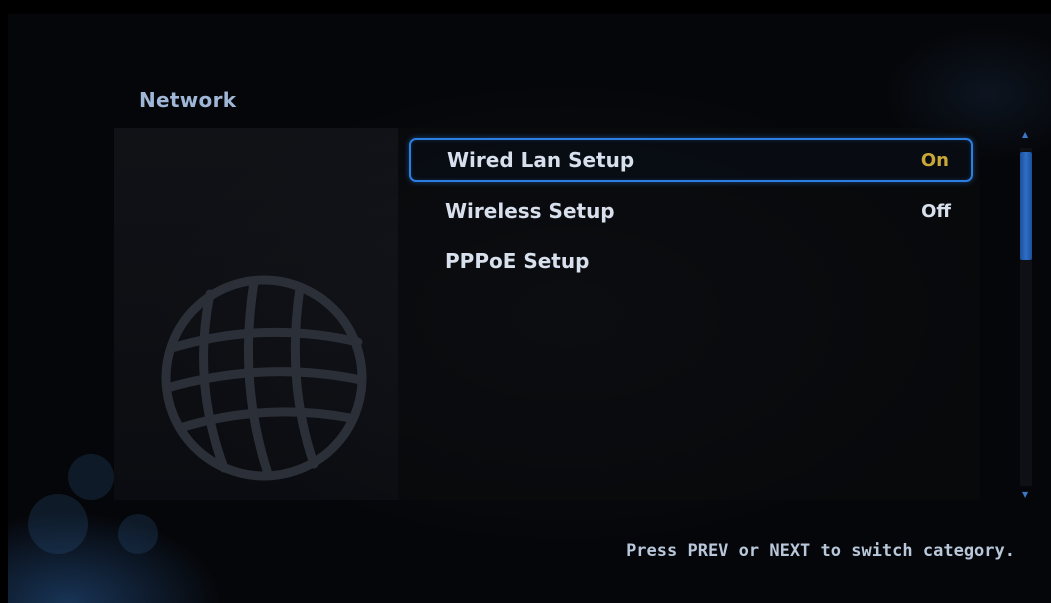 The image size is (1051, 603). What do you see at coordinates (691, 261) in the screenshot?
I see `menu-item-pppoe-setup: PPPoE Setup` at bounding box center [691, 261].